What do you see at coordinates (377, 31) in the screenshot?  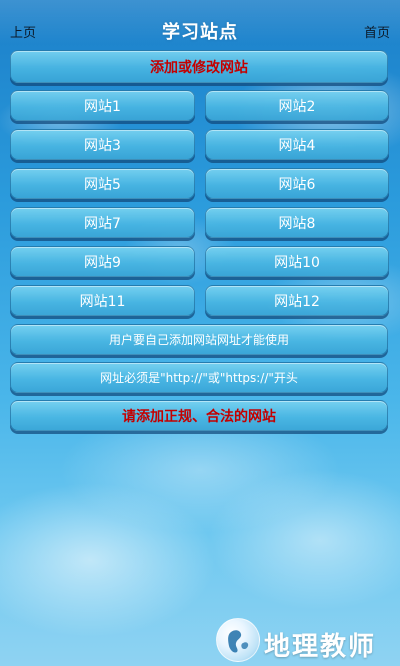 I see `home-button: 首页` at bounding box center [377, 31].